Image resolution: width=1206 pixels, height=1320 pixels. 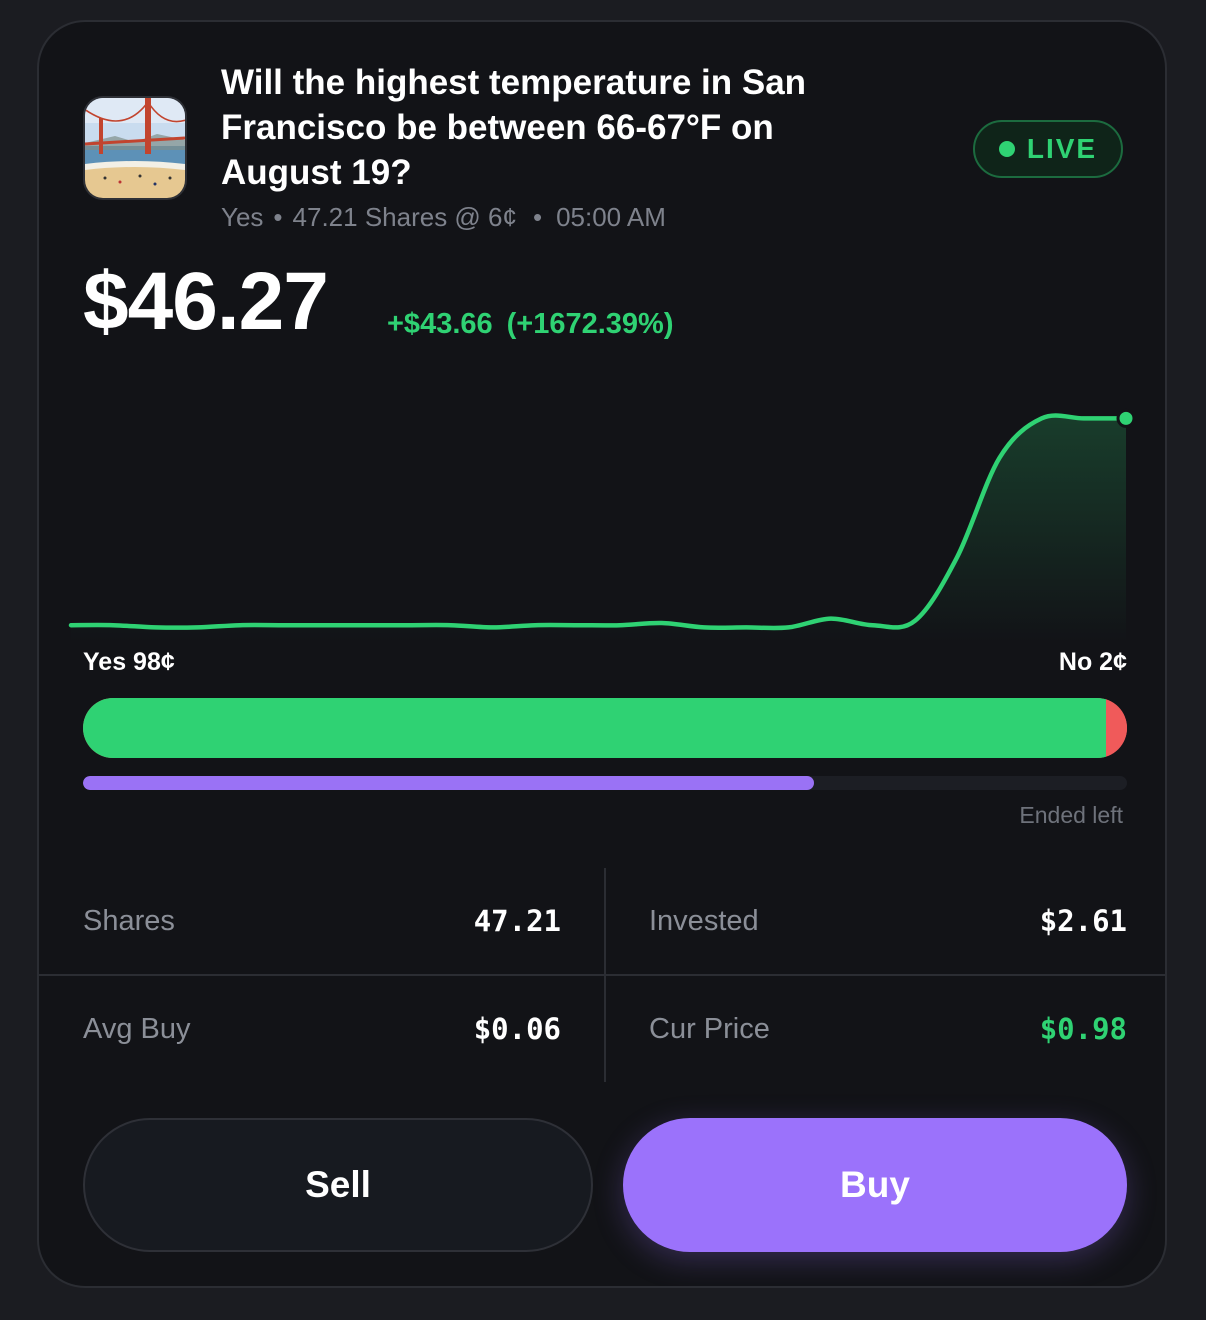 I want to click on probability-labels: Yes 98¢ No 2¢, so click(x=605, y=662).